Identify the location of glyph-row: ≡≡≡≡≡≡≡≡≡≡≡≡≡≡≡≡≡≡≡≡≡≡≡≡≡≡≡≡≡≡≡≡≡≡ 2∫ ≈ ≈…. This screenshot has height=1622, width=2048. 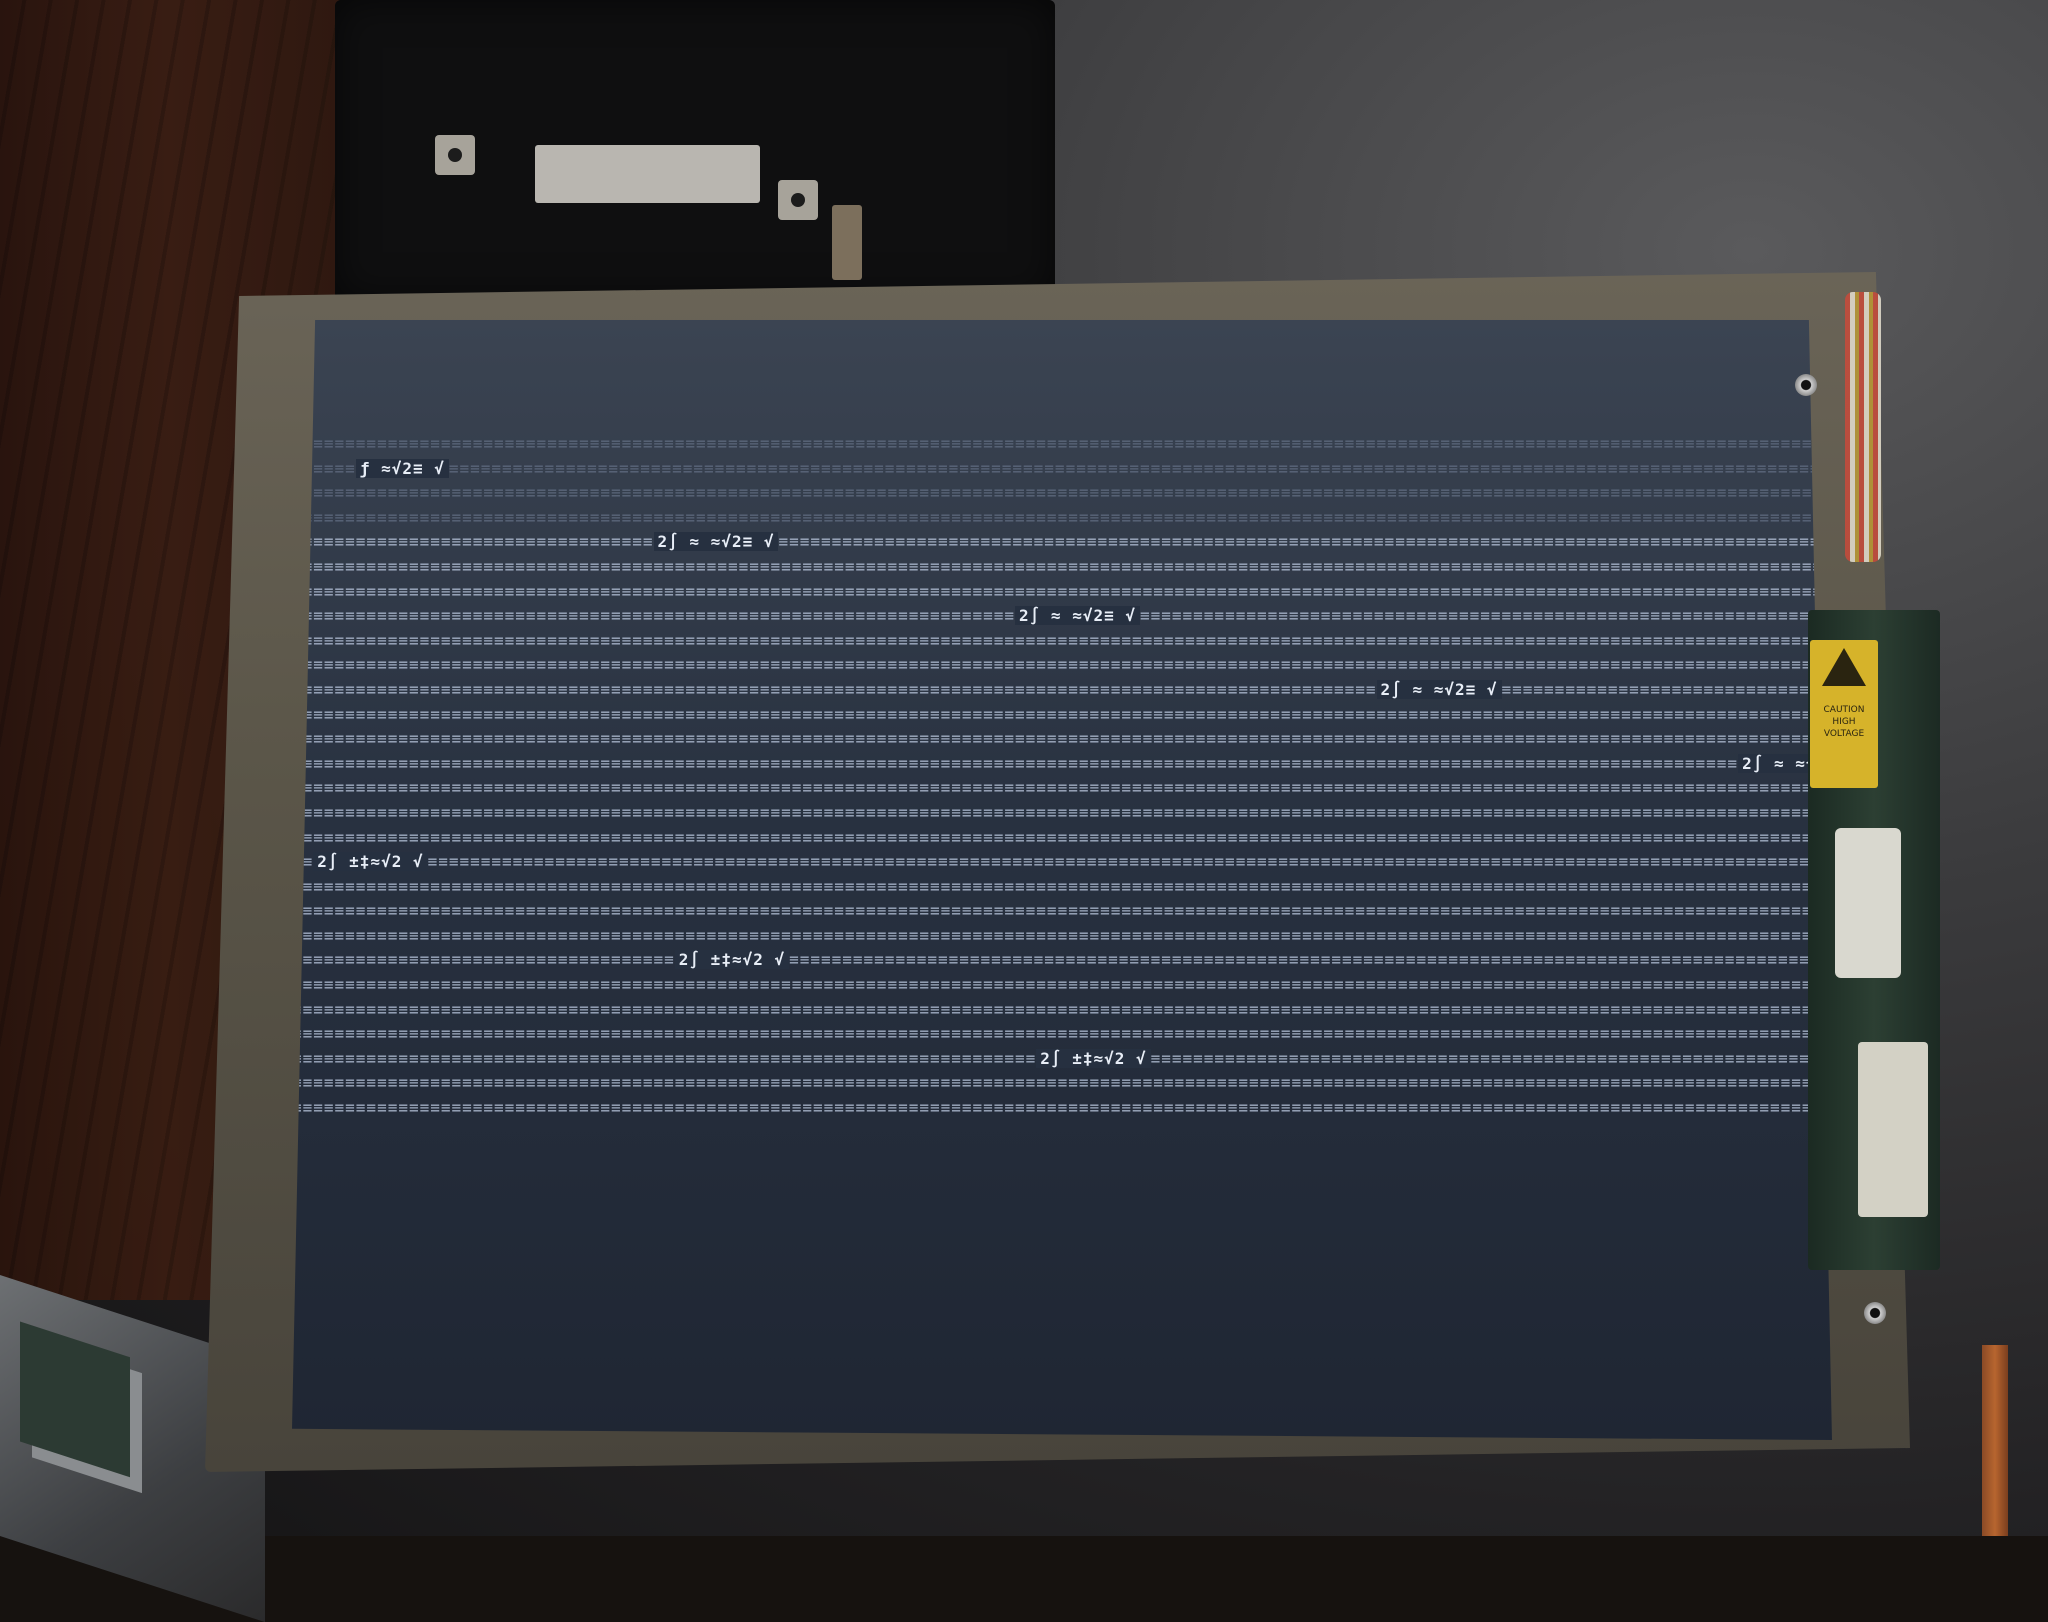
(1062, 542).